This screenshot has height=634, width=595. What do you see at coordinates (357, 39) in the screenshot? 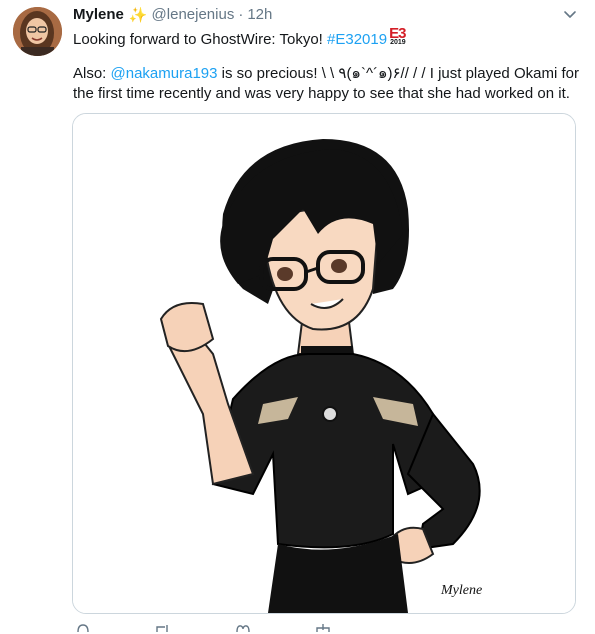
I see `hashtag-link: #E32019` at bounding box center [357, 39].